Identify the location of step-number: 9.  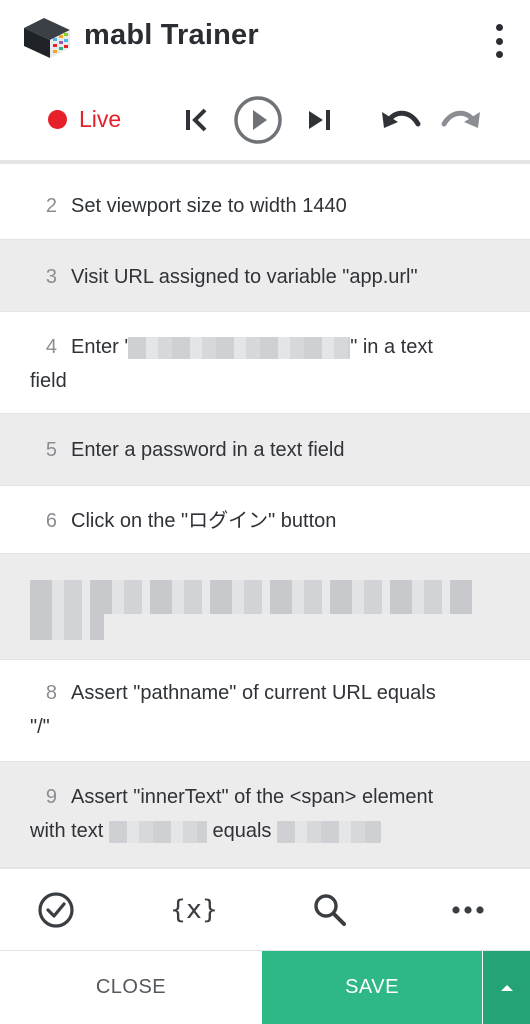
(51, 797).